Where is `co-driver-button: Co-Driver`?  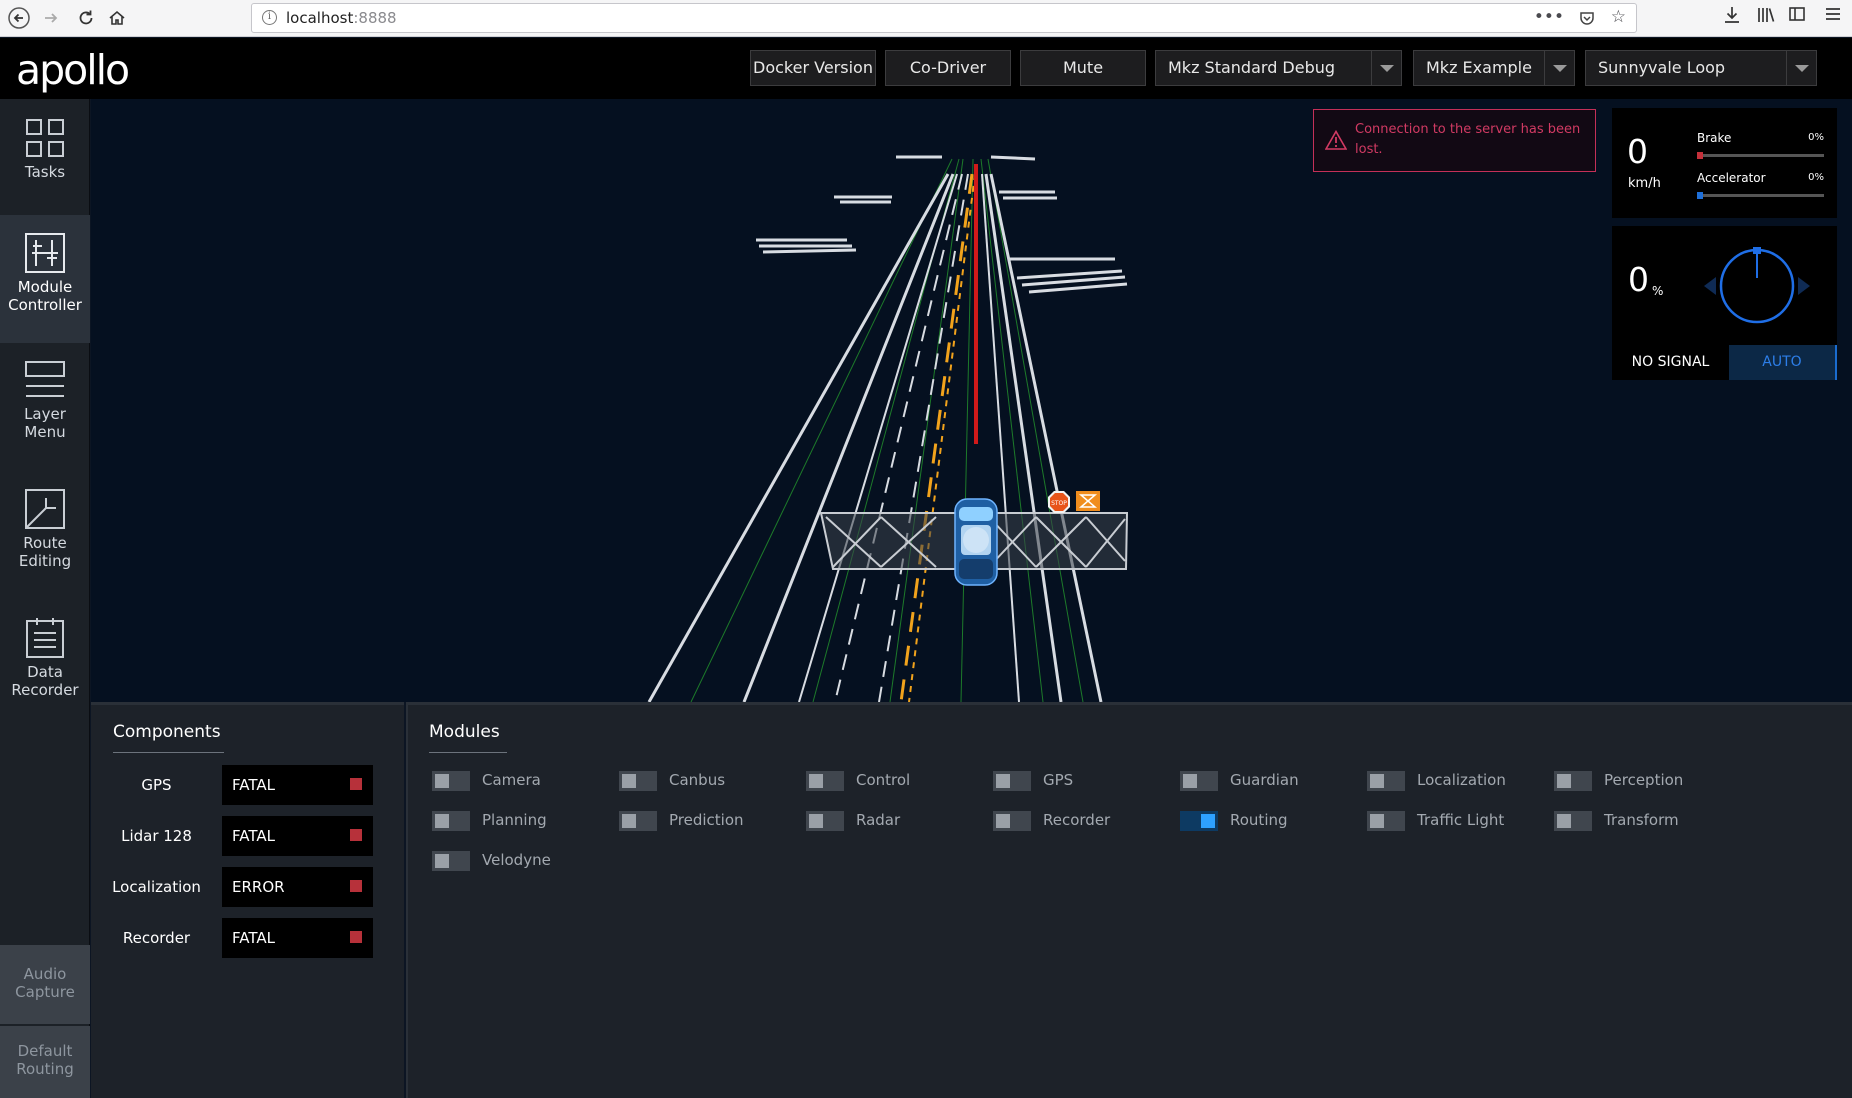
co-driver-button: Co-Driver is located at coordinates (948, 68).